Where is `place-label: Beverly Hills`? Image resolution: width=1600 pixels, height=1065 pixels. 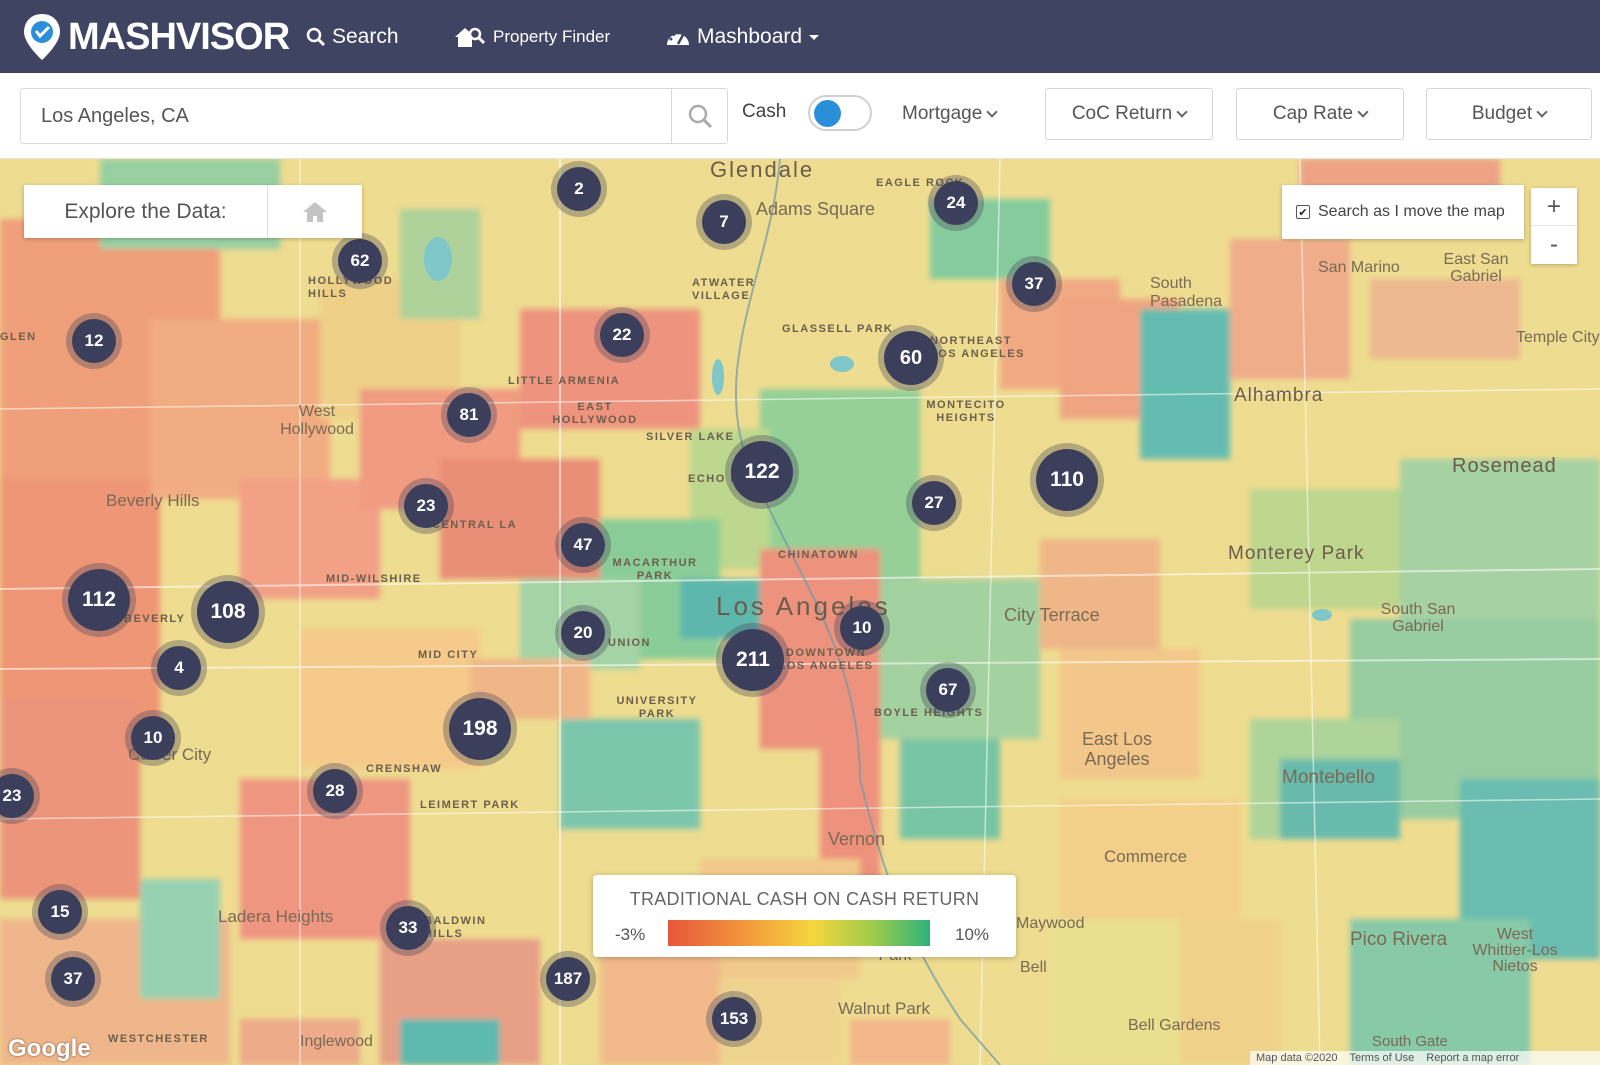
place-label: Beverly Hills is located at coordinates (153, 500).